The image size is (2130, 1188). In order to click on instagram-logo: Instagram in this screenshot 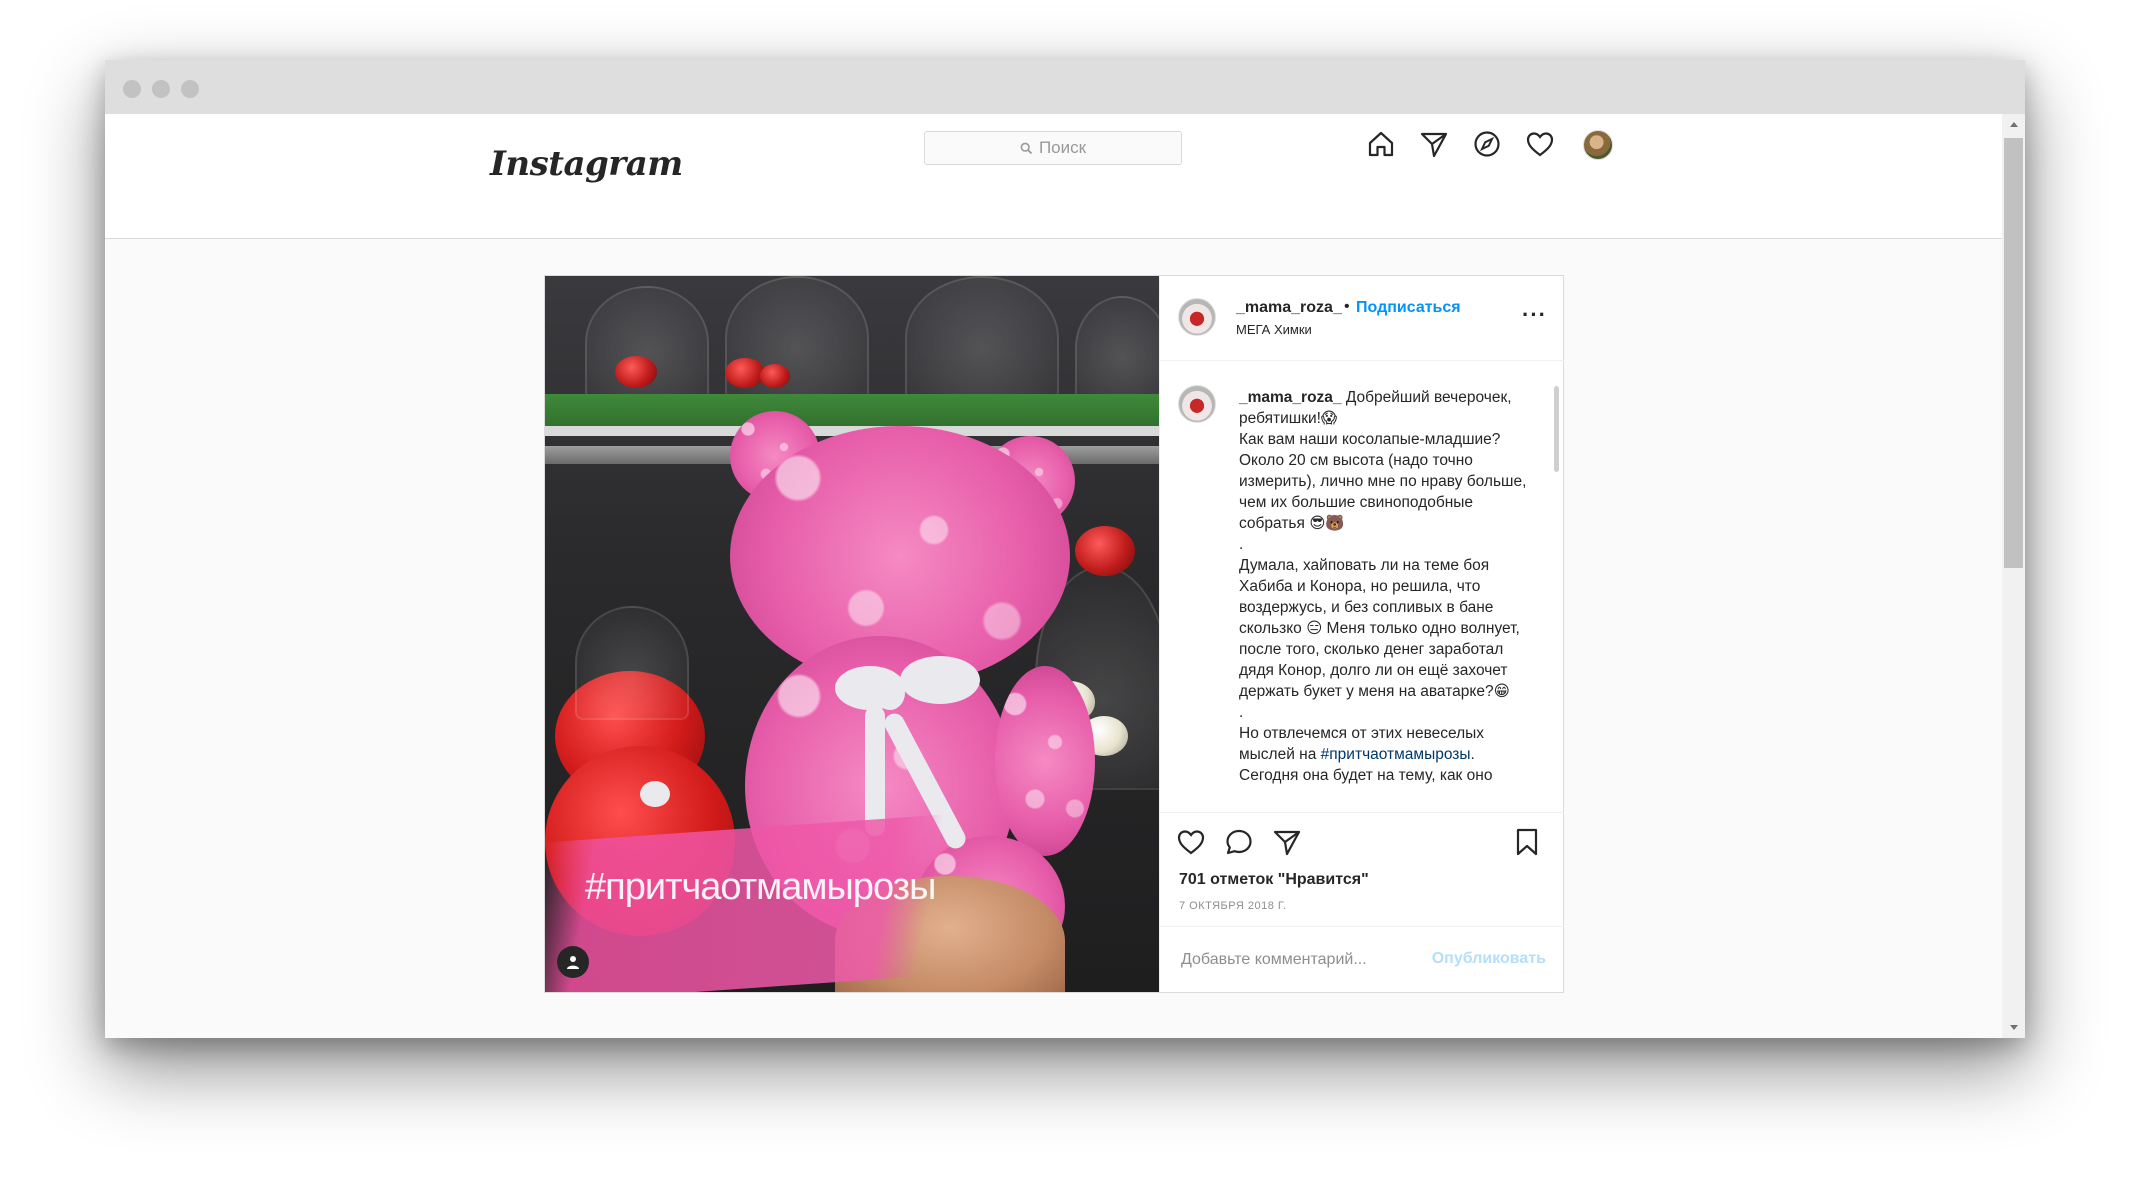, I will do `click(586, 164)`.